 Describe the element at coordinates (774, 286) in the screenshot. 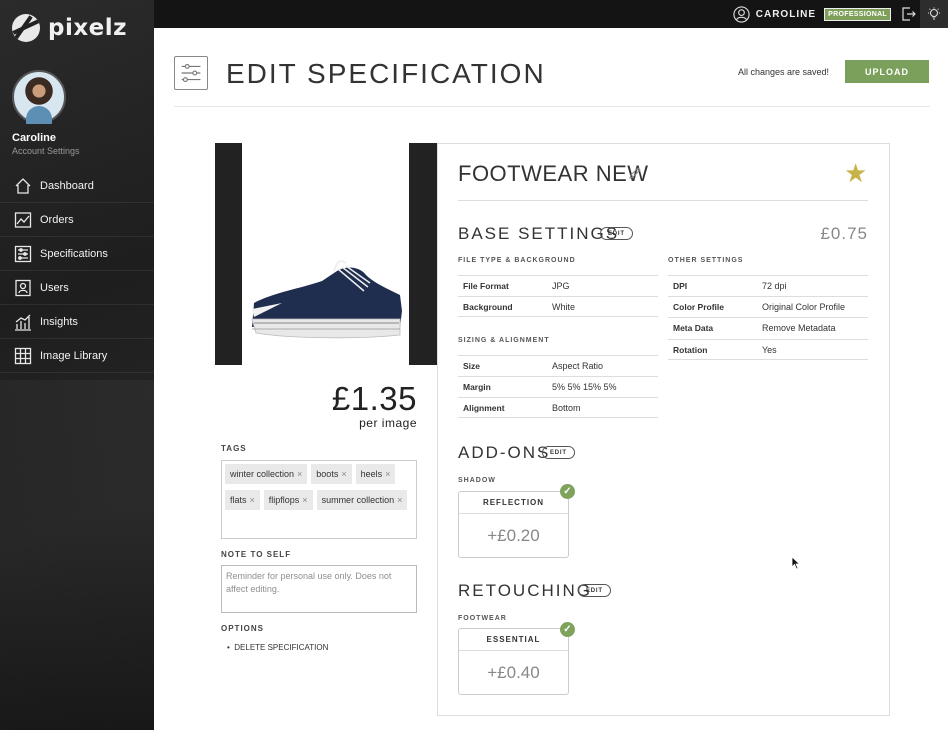

I see `setting-value: 72 dpi` at that location.